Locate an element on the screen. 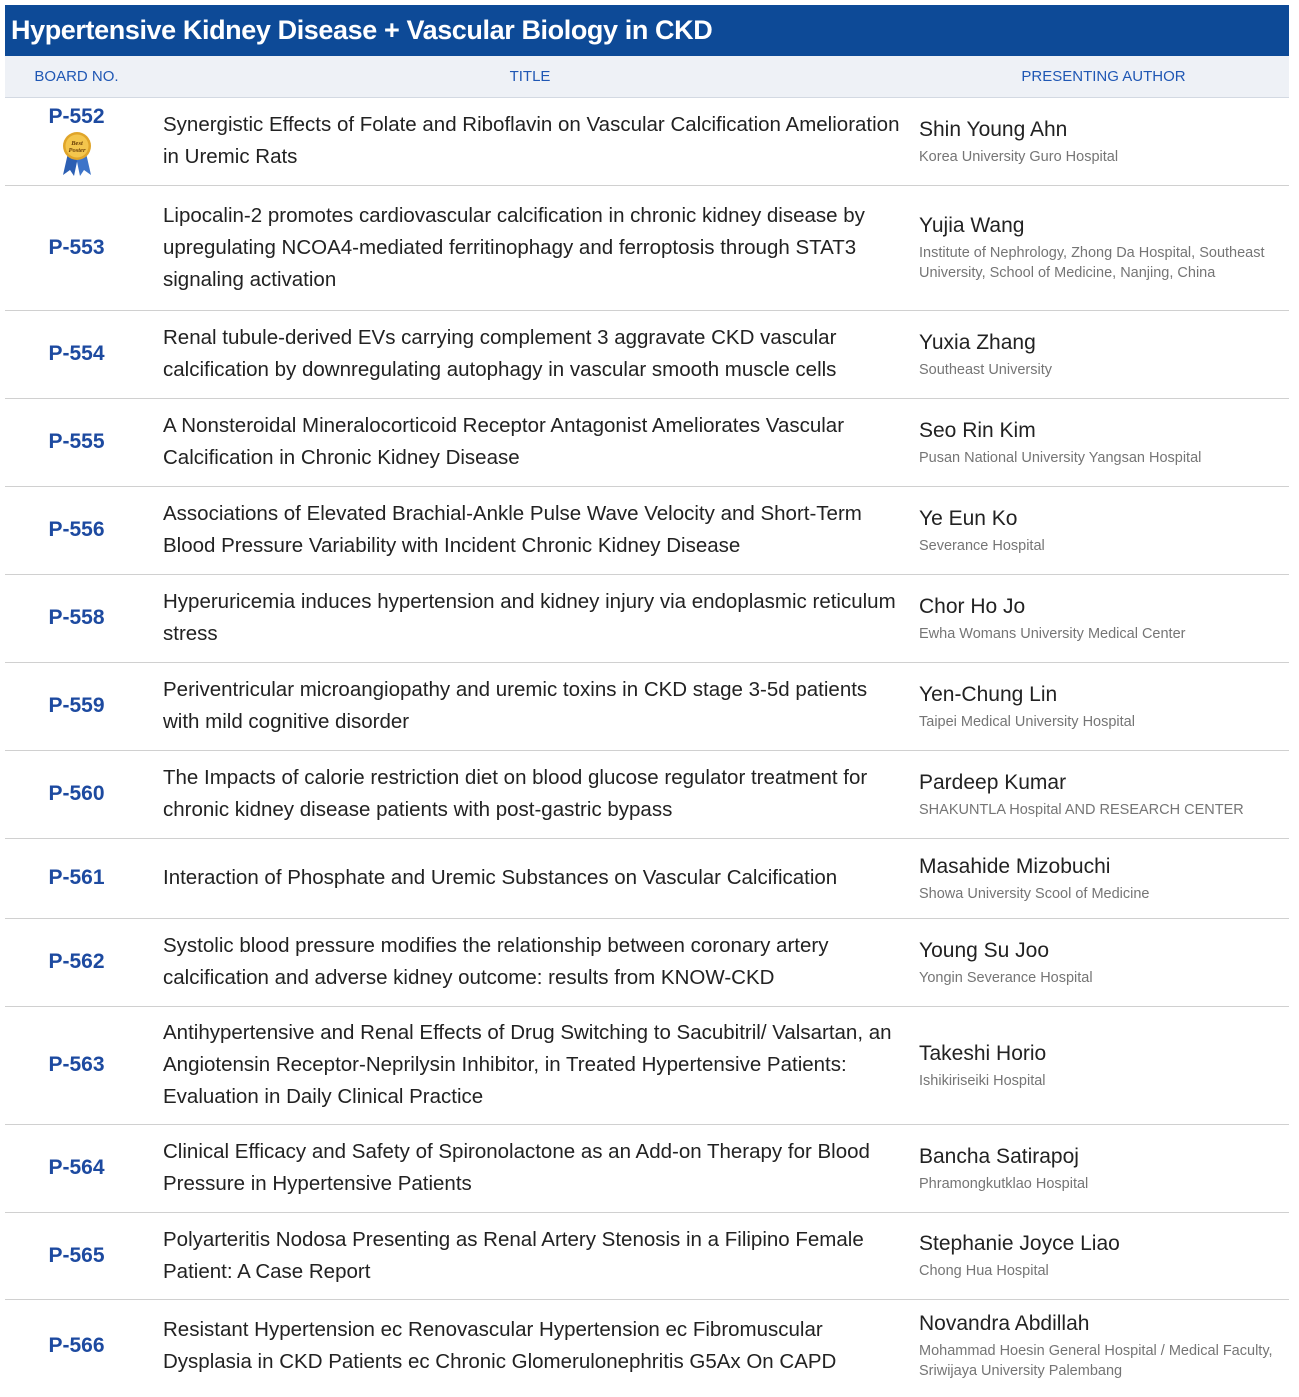 The height and width of the screenshot is (1397, 1299). board-number: P-553 is located at coordinates (76, 247).